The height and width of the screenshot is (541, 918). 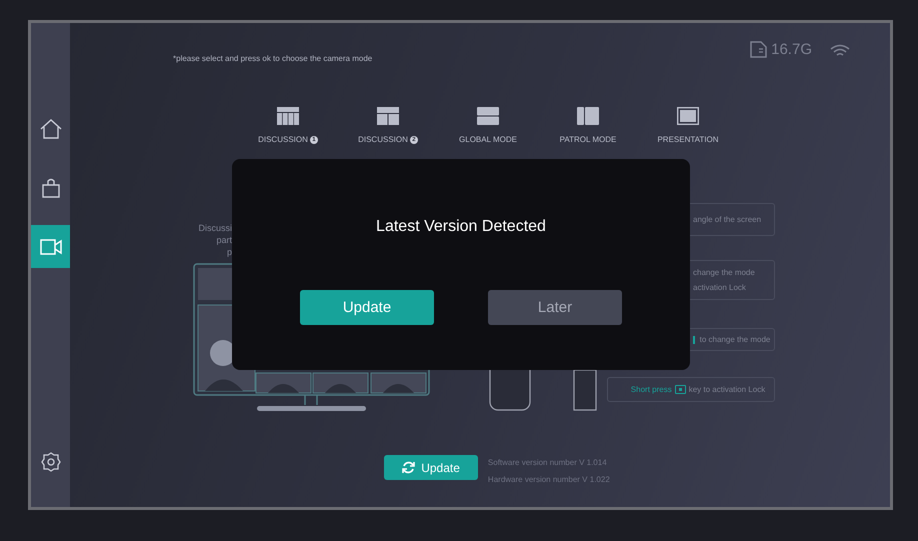 What do you see at coordinates (688, 131) in the screenshot?
I see `mode-button: PRESENTATION` at bounding box center [688, 131].